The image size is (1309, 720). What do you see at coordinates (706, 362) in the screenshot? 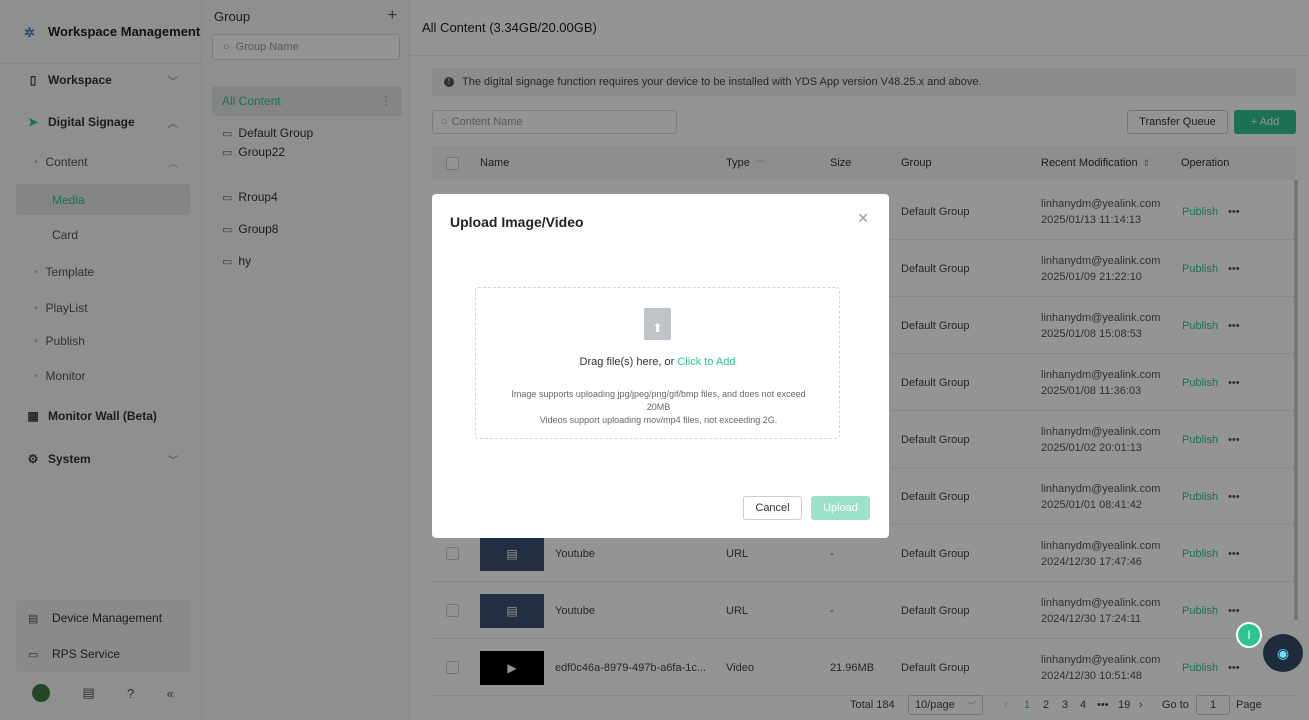
I see `click-to-add-link: Click to Add` at bounding box center [706, 362].